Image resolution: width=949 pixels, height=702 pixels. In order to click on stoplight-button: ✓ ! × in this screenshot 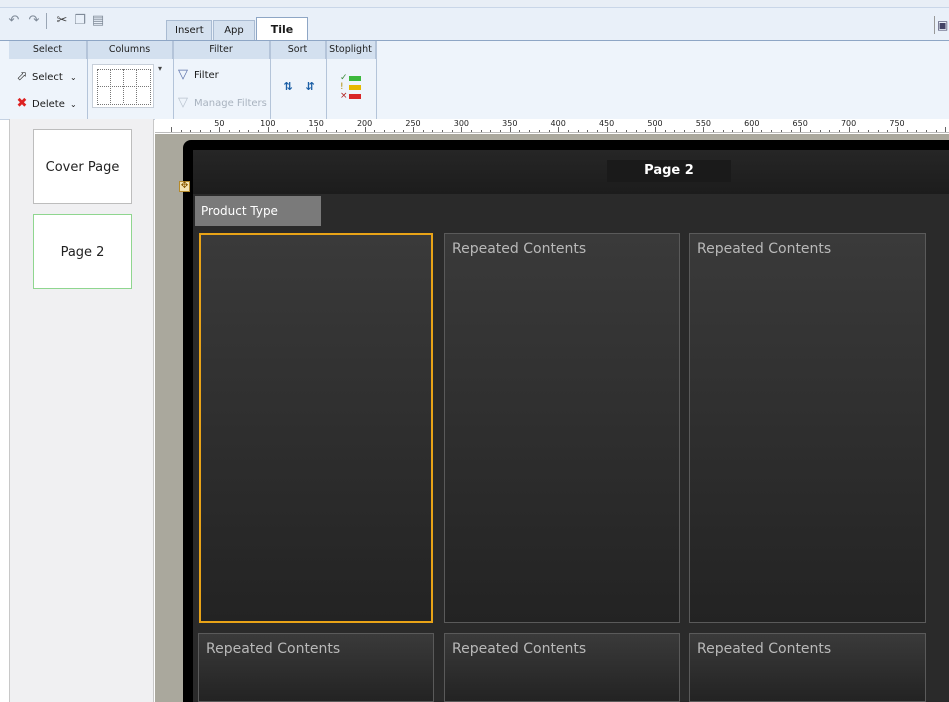, I will do `click(351, 87)`.